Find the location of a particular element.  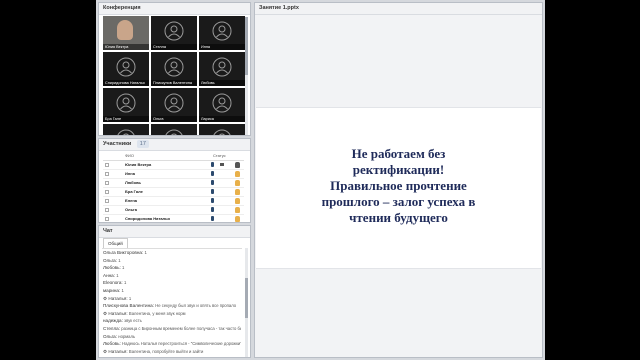

chat-scroll-thumb is located at coordinates (246, 298).